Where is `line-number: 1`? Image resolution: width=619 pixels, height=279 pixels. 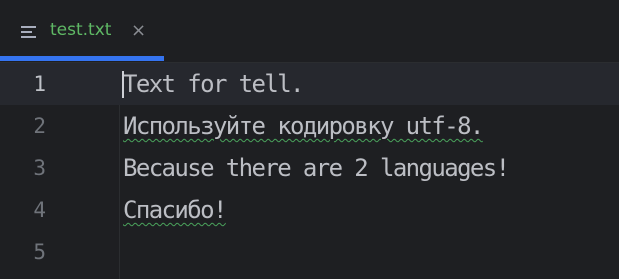
line-number: 1 is located at coordinates (39, 84).